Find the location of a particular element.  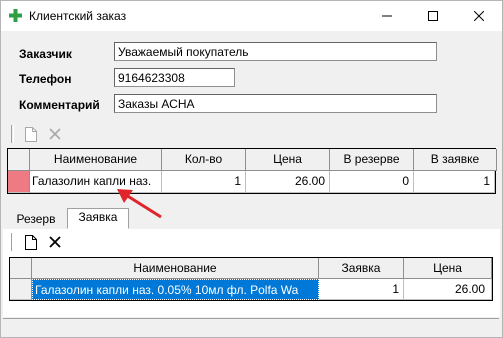

window-title: Клиентский заказ is located at coordinates (78, 16).